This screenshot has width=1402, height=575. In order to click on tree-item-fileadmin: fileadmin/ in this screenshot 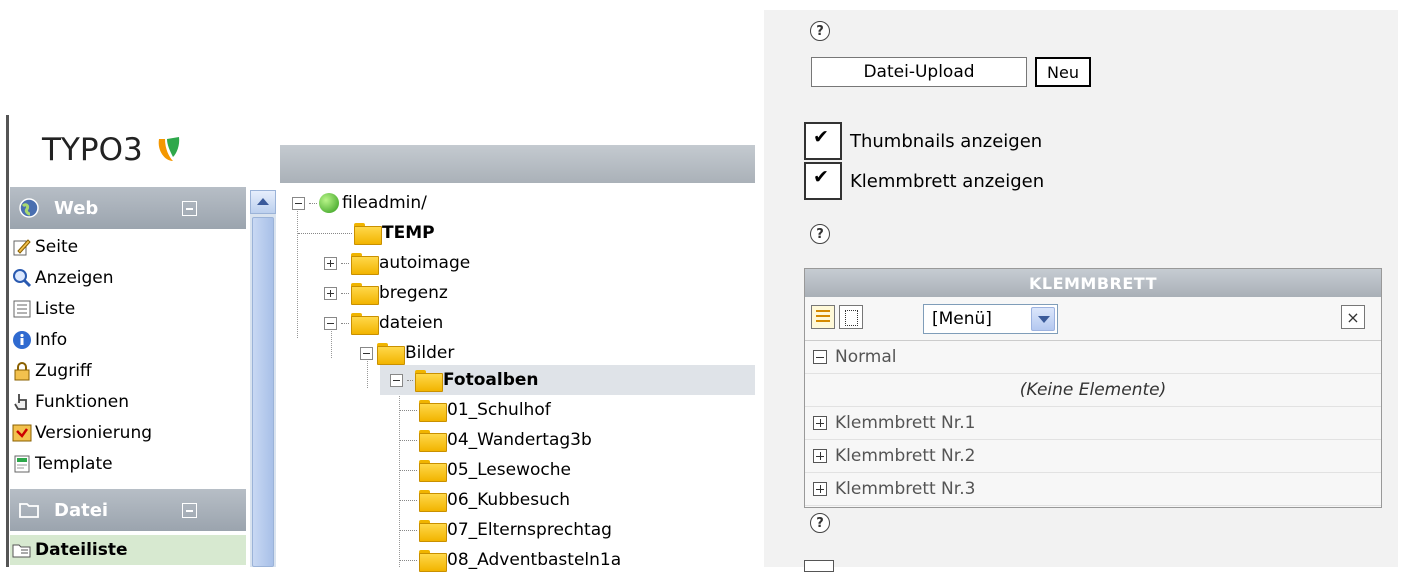, I will do `click(359, 203)`.